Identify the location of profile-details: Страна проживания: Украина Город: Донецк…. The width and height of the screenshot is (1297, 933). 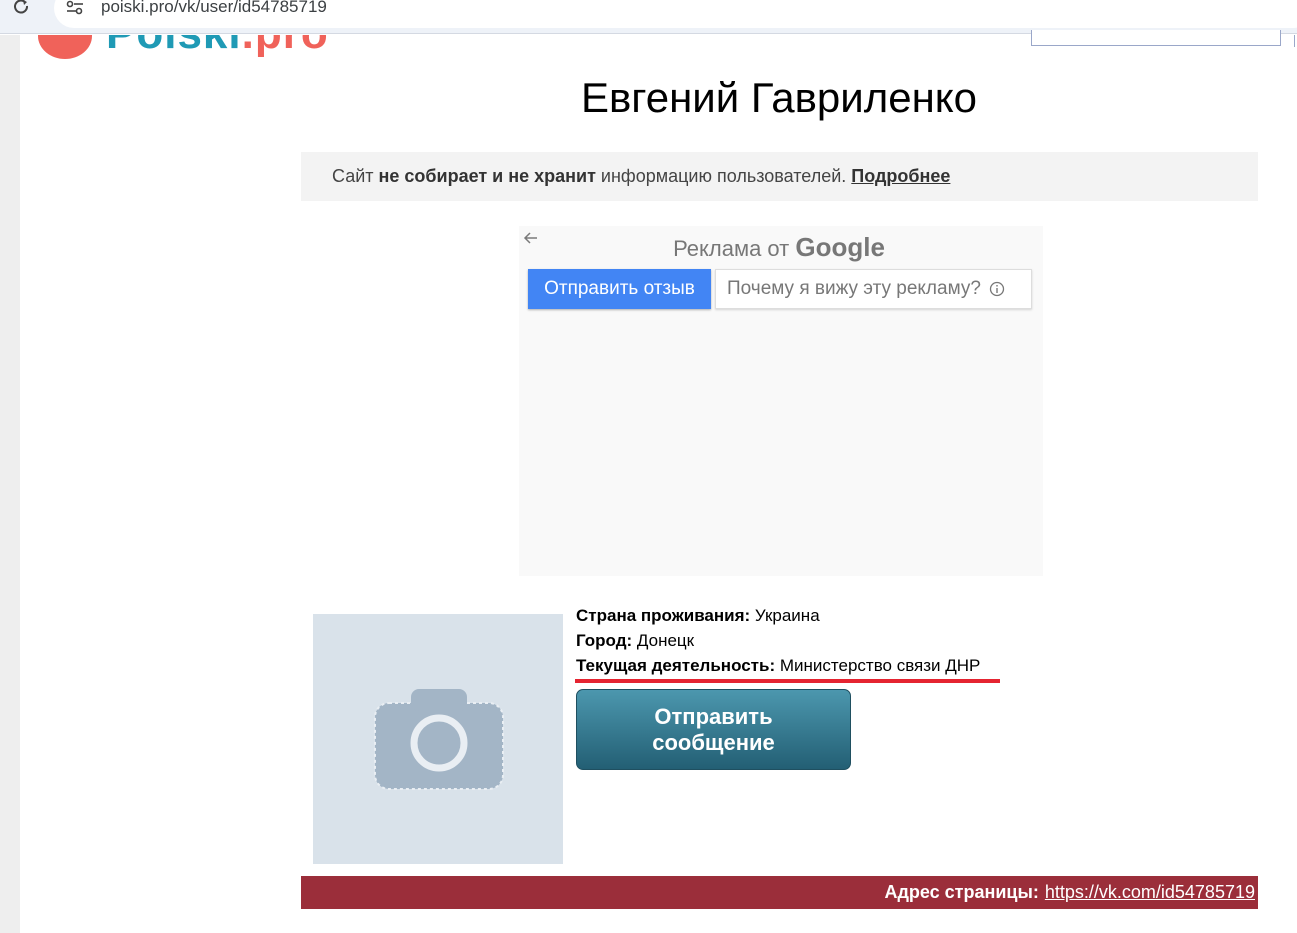
(778, 640).